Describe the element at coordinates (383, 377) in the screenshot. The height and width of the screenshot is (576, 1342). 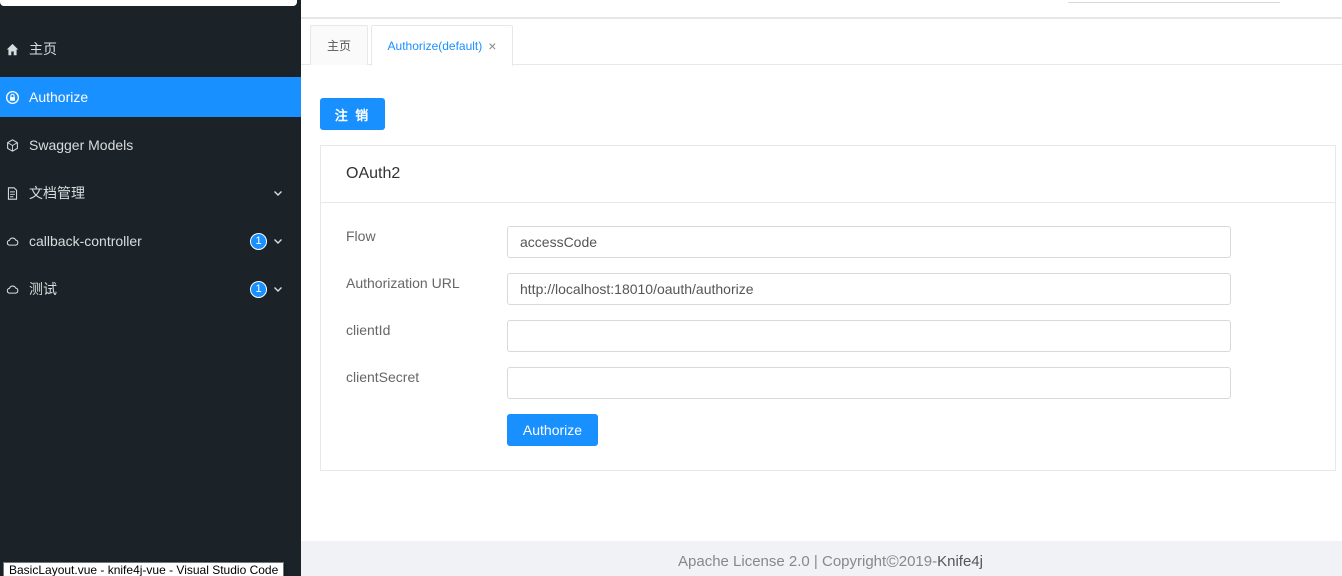
I see `client-secret-label: clientSecret` at that location.